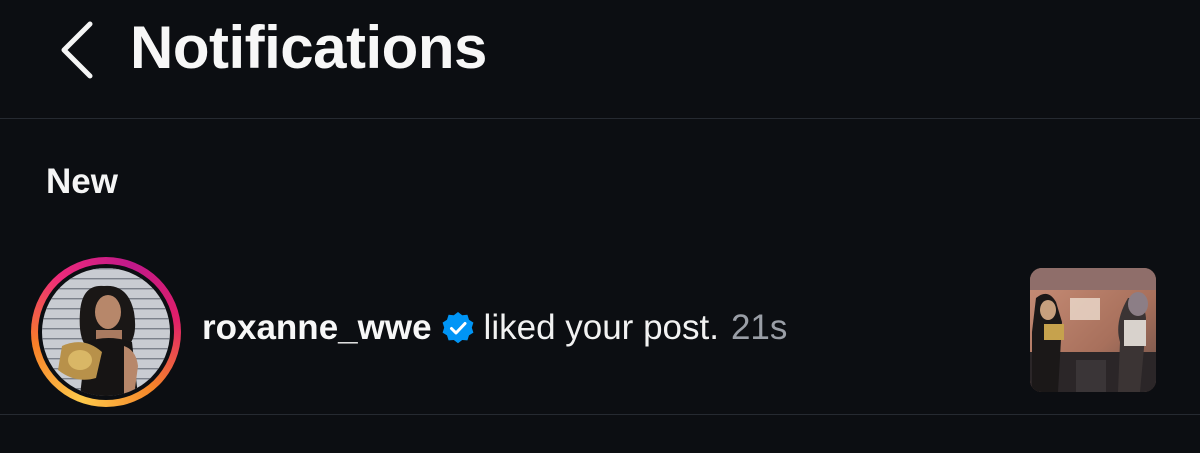  Describe the element at coordinates (458, 328) in the screenshot. I see `verified-badge-icon` at that location.